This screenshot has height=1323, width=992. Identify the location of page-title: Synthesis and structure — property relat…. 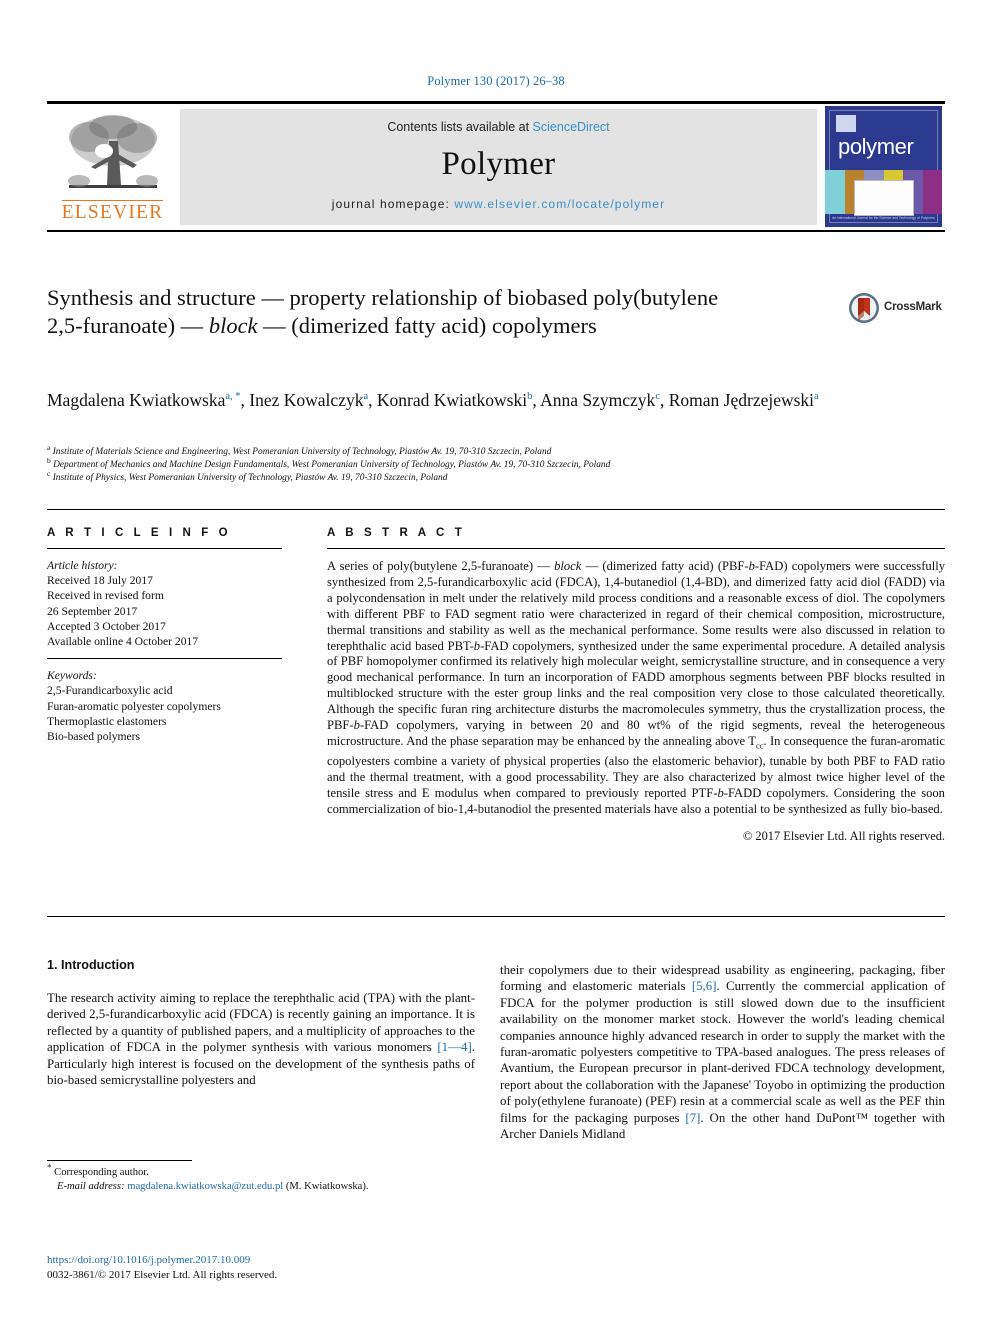
(397, 312).